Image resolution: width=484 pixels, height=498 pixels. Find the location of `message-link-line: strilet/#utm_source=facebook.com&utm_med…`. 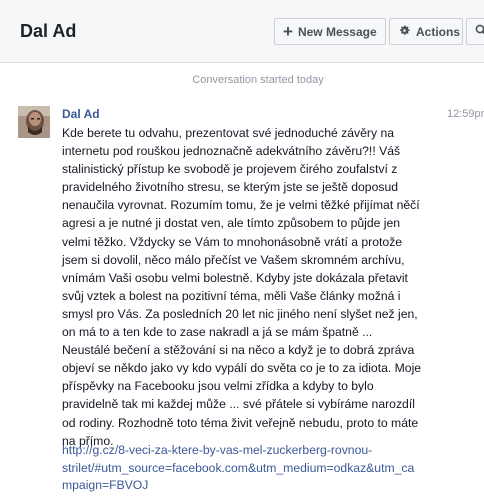

message-link-line: strilet/#utm_source=facebook.com&utm_med… is located at coordinates (267, 469).